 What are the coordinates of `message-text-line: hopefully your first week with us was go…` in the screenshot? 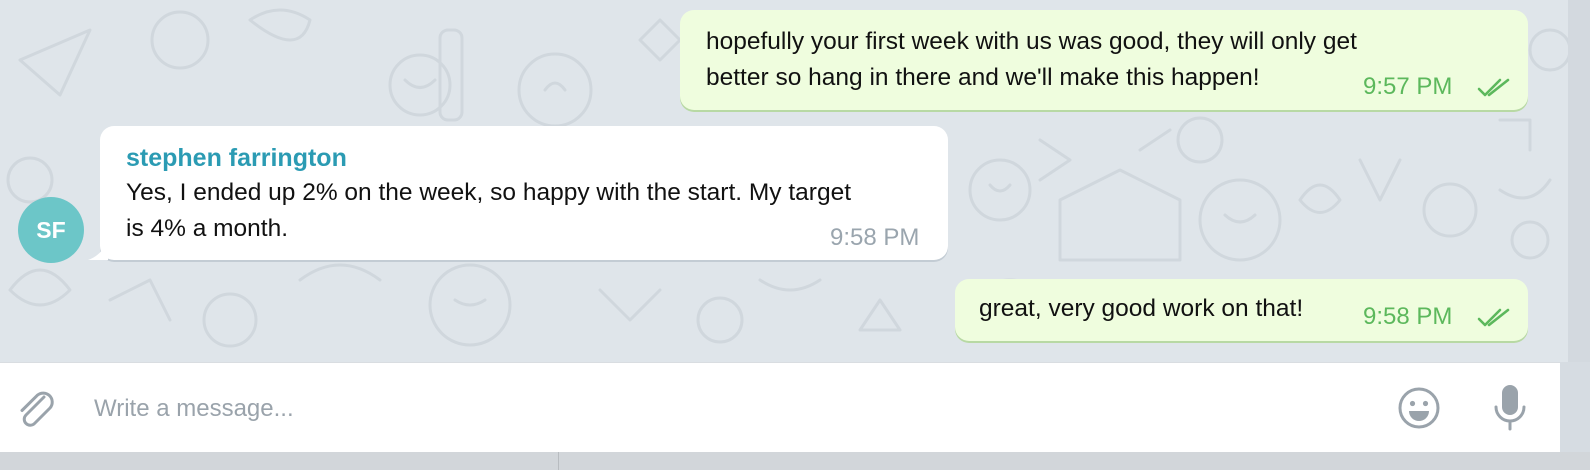 It's located at (1031, 41).